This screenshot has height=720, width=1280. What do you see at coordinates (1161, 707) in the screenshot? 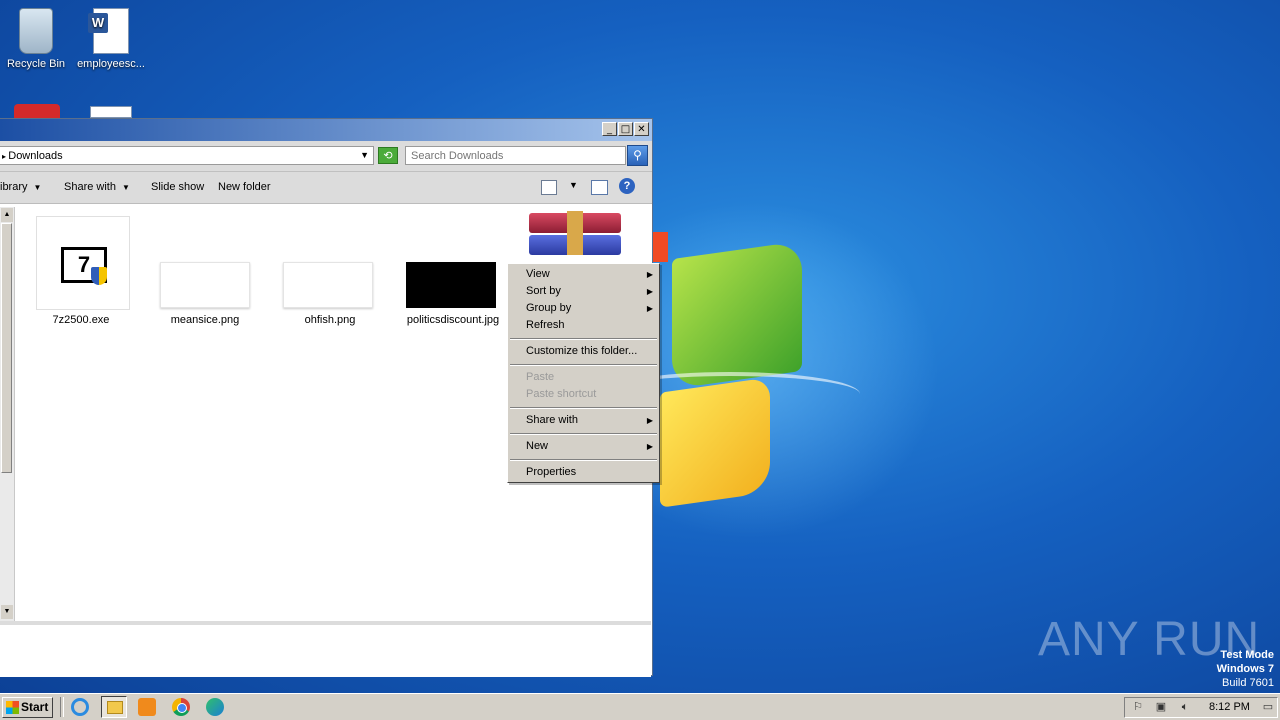
I see `network-icon: ▣` at bounding box center [1161, 707].